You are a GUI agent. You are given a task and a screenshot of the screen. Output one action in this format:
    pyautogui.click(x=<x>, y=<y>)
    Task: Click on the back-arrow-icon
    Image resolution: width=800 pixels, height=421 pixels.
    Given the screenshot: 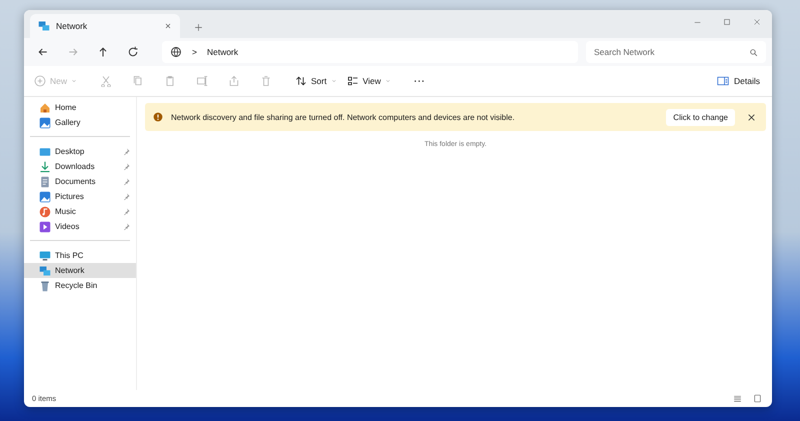 What is the action you would take?
    pyautogui.click(x=43, y=52)
    